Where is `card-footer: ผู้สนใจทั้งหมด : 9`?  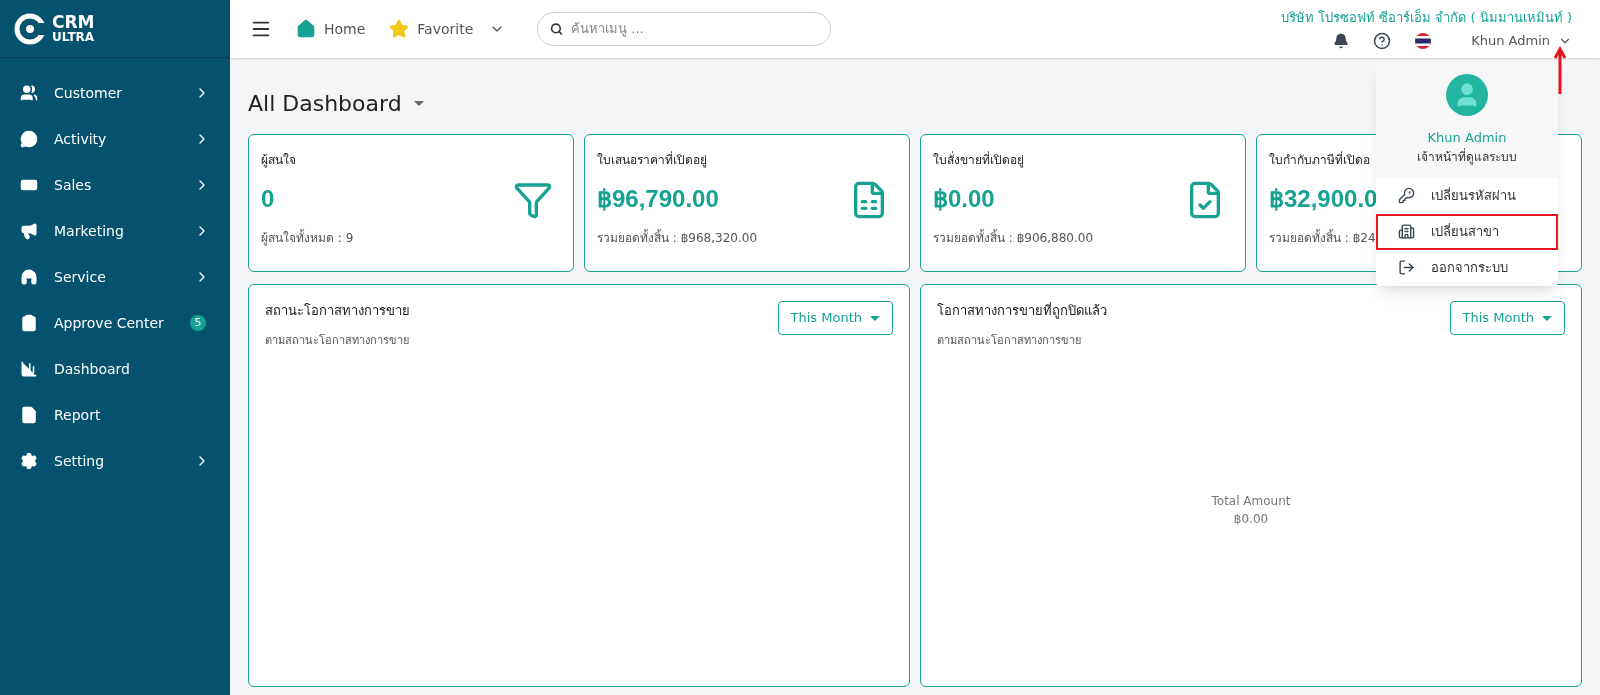 card-footer: ผู้สนใจทั้งหมด : 9 is located at coordinates (307, 238).